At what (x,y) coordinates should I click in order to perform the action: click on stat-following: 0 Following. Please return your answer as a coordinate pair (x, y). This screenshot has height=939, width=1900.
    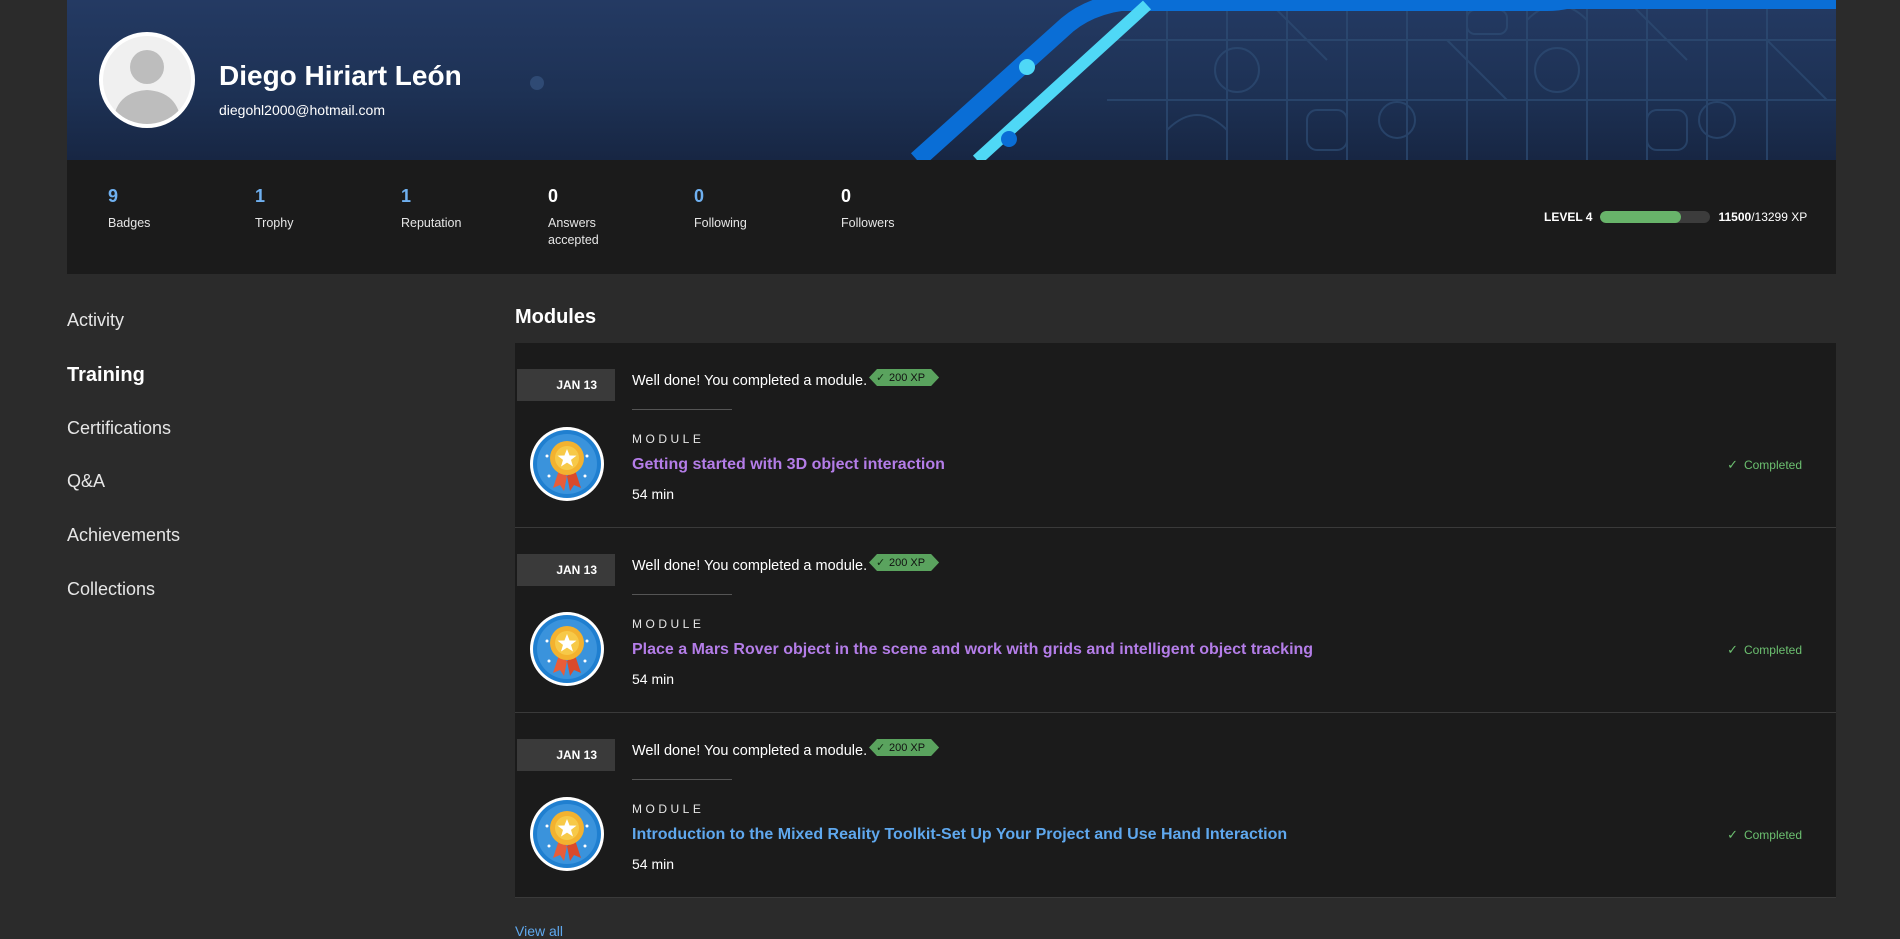
    Looking at the image, I should click on (729, 209).